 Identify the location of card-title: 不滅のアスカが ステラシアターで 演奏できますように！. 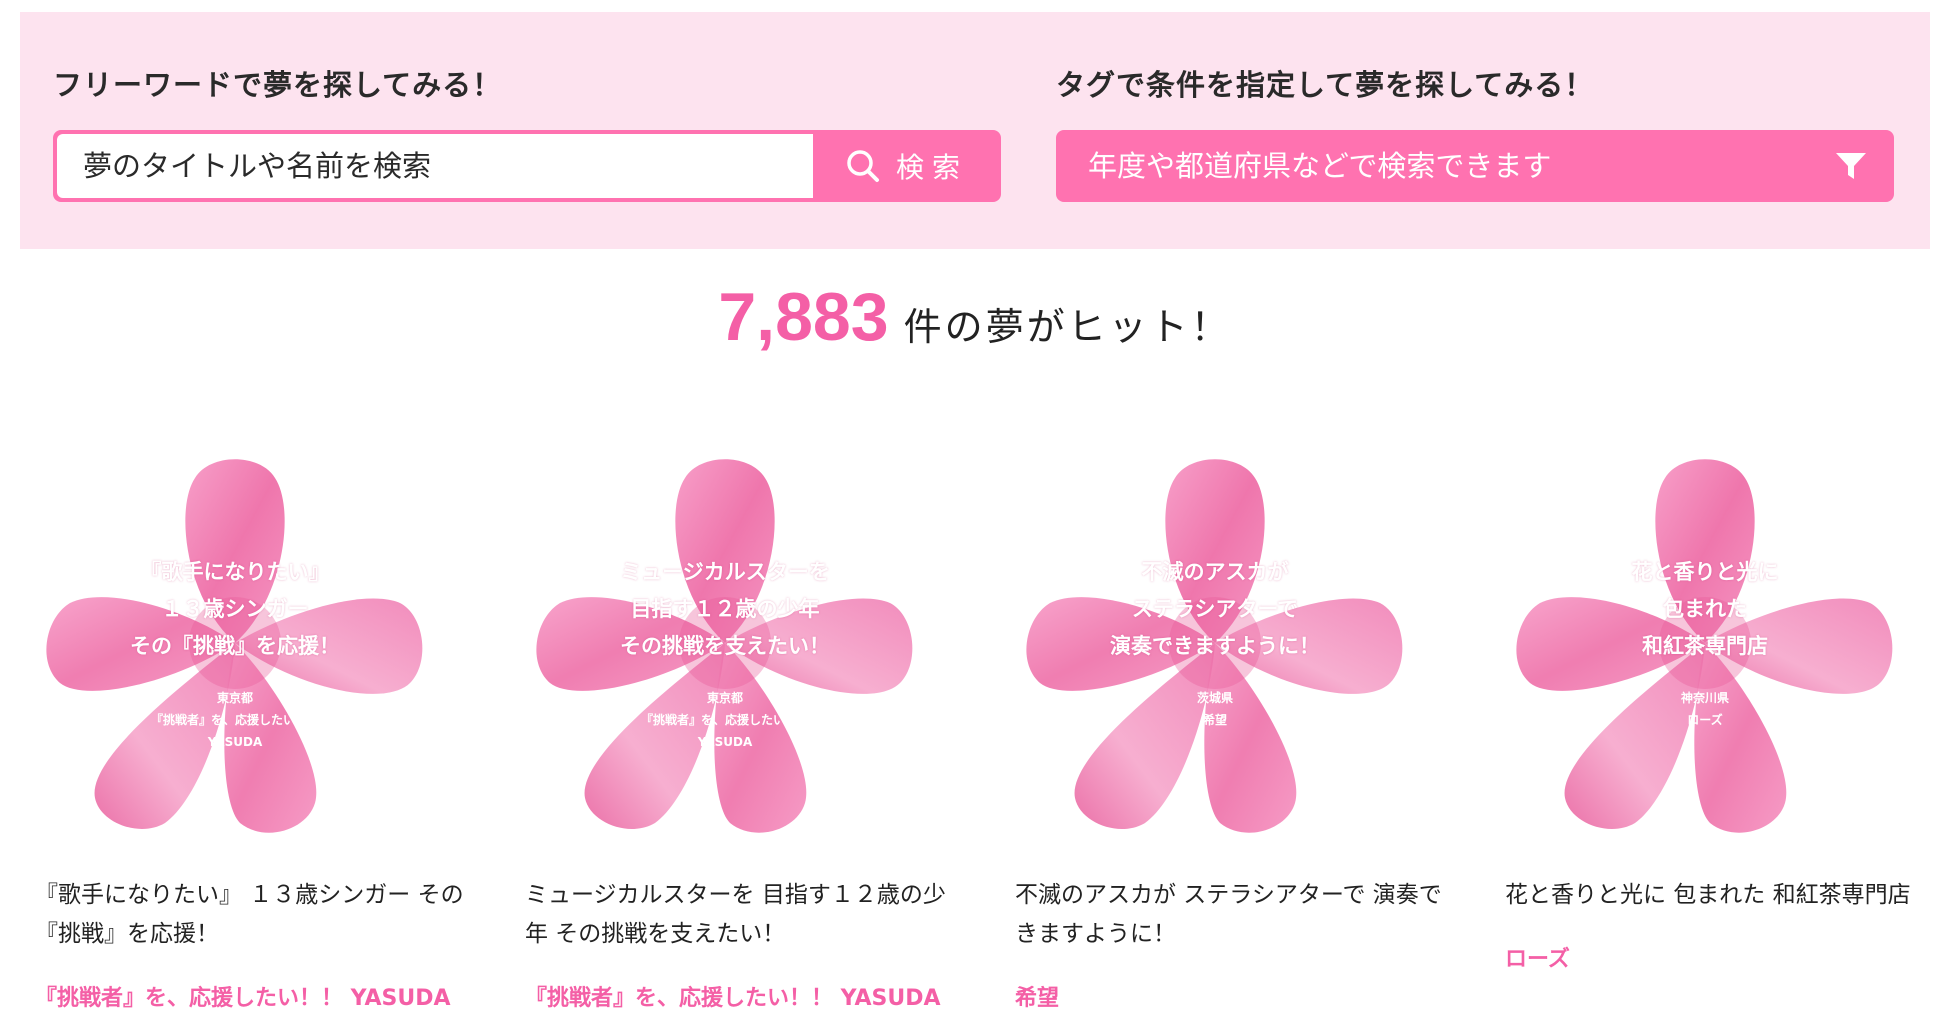
(1235, 915).